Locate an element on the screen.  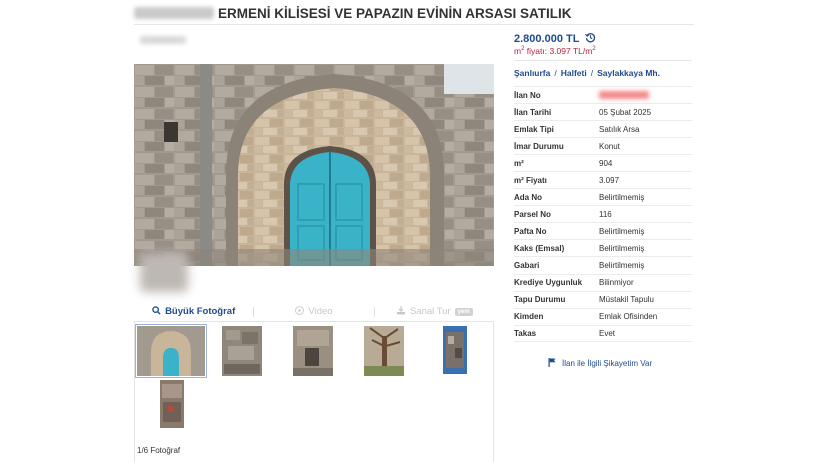
agency-name-blurred is located at coordinates (174, 13).